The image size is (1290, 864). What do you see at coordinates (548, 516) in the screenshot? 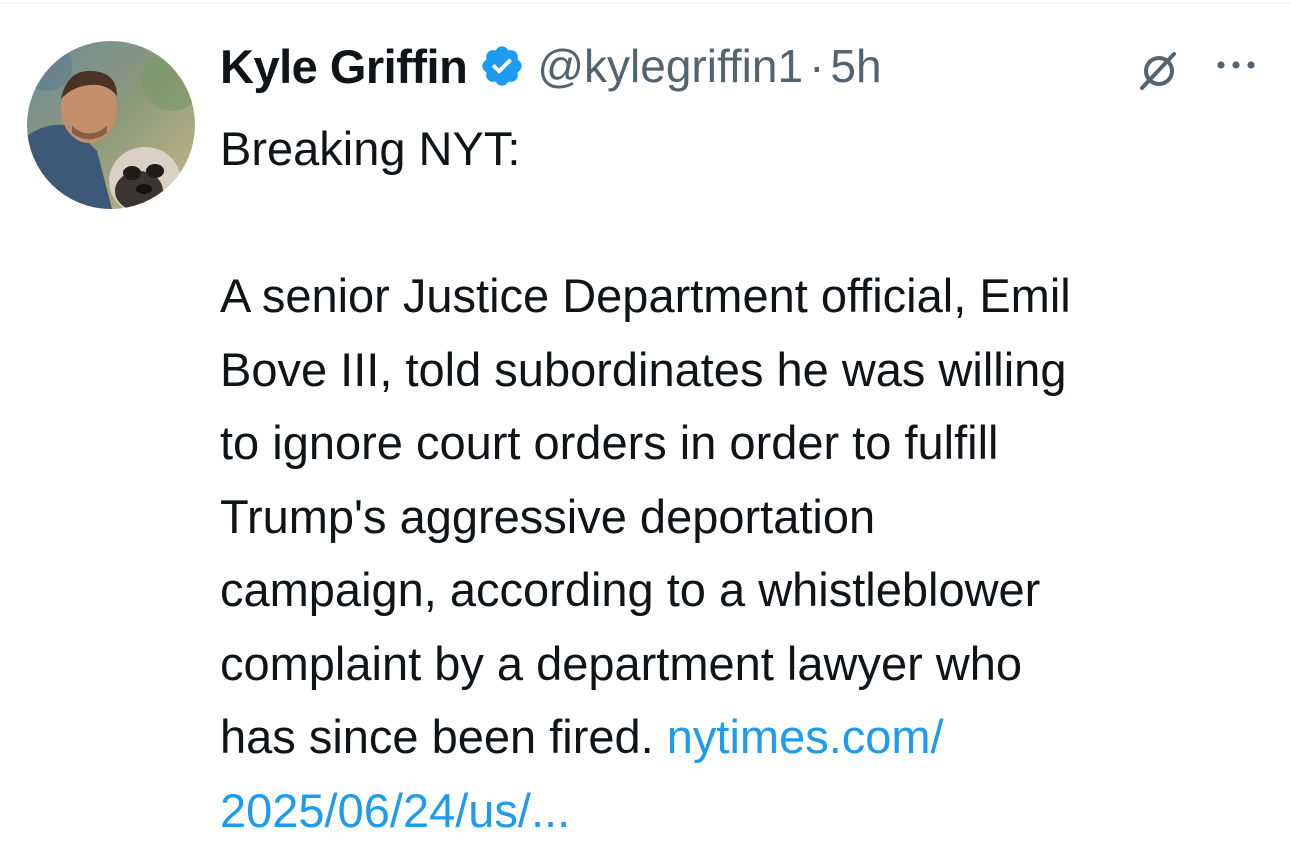
I see `tweet-text-line: Trump's aggressive deportation` at bounding box center [548, 516].